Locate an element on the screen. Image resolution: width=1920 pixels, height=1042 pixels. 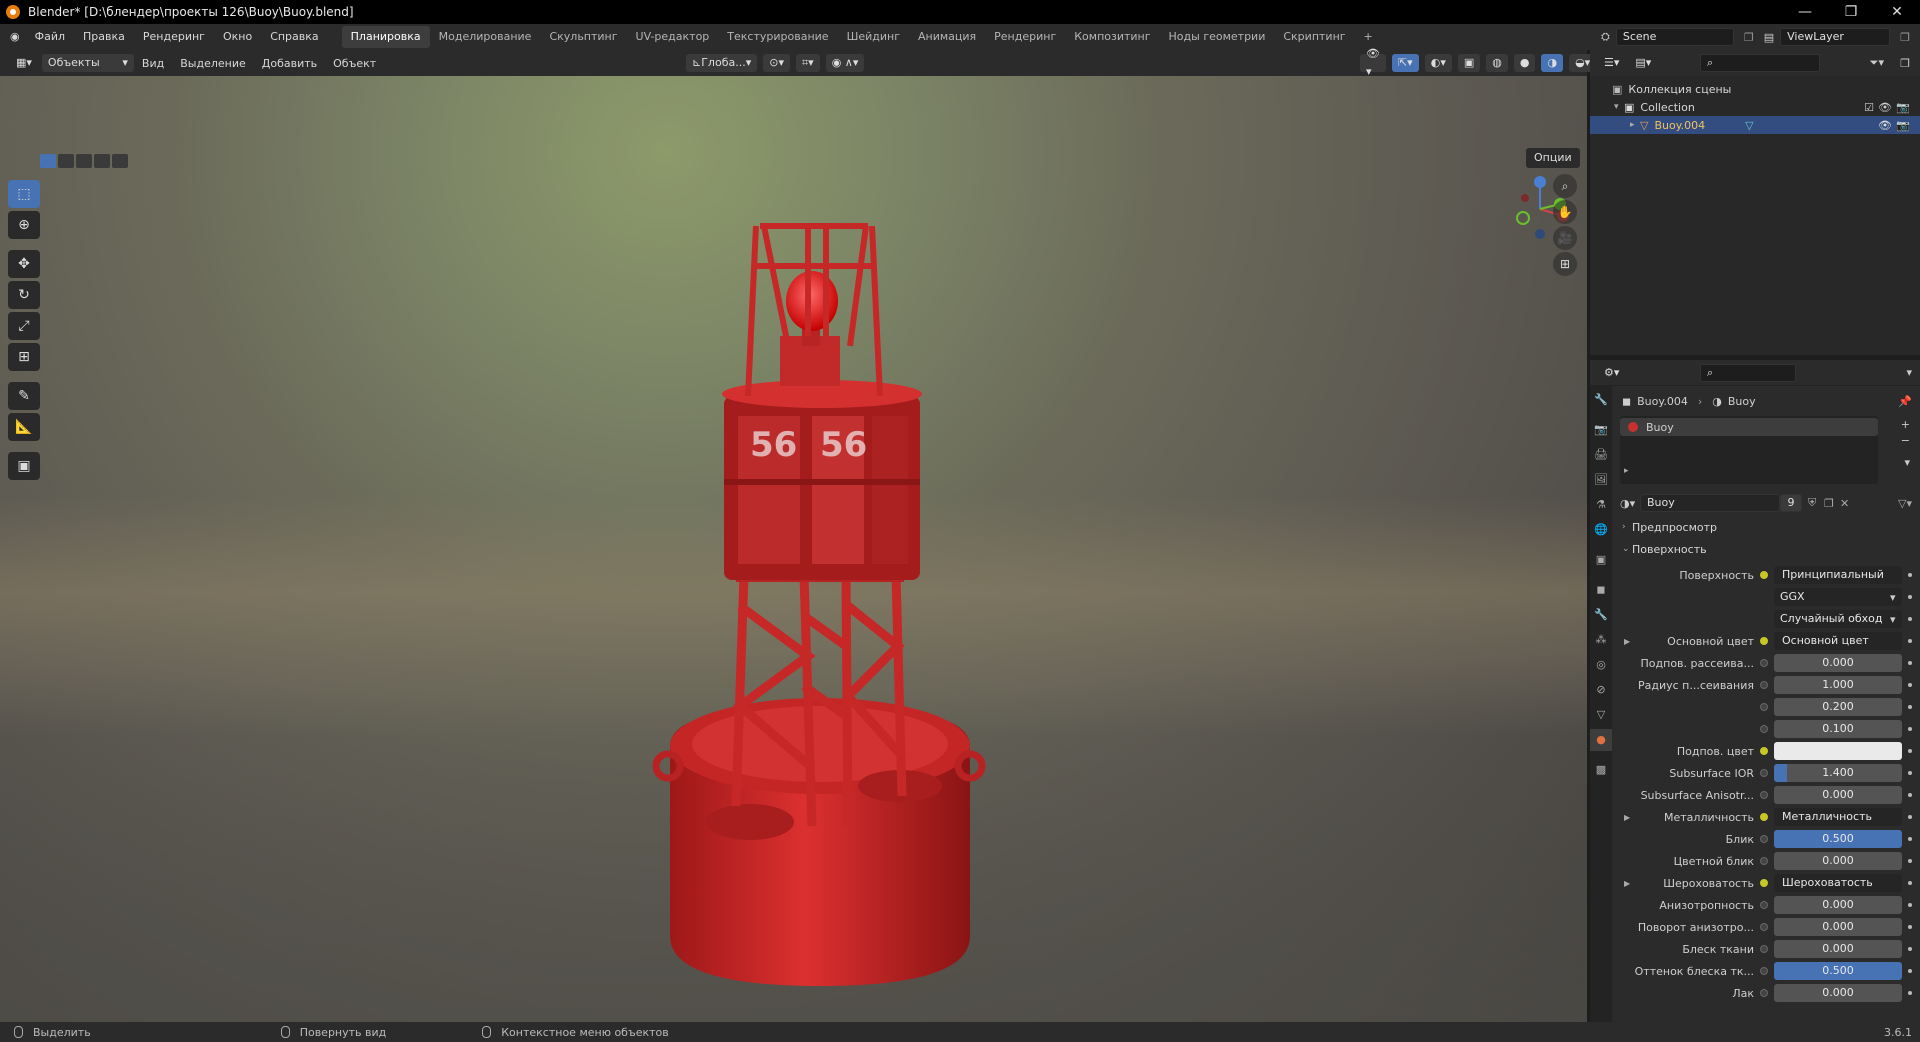
render-camera-icon: 📷 is located at coordinates (1903, 107).